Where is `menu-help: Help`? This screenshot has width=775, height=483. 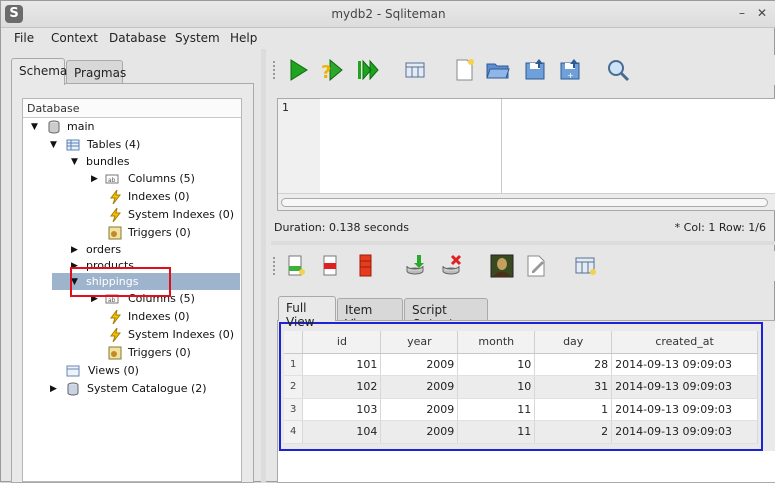 menu-help: Help is located at coordinates (243, 38).